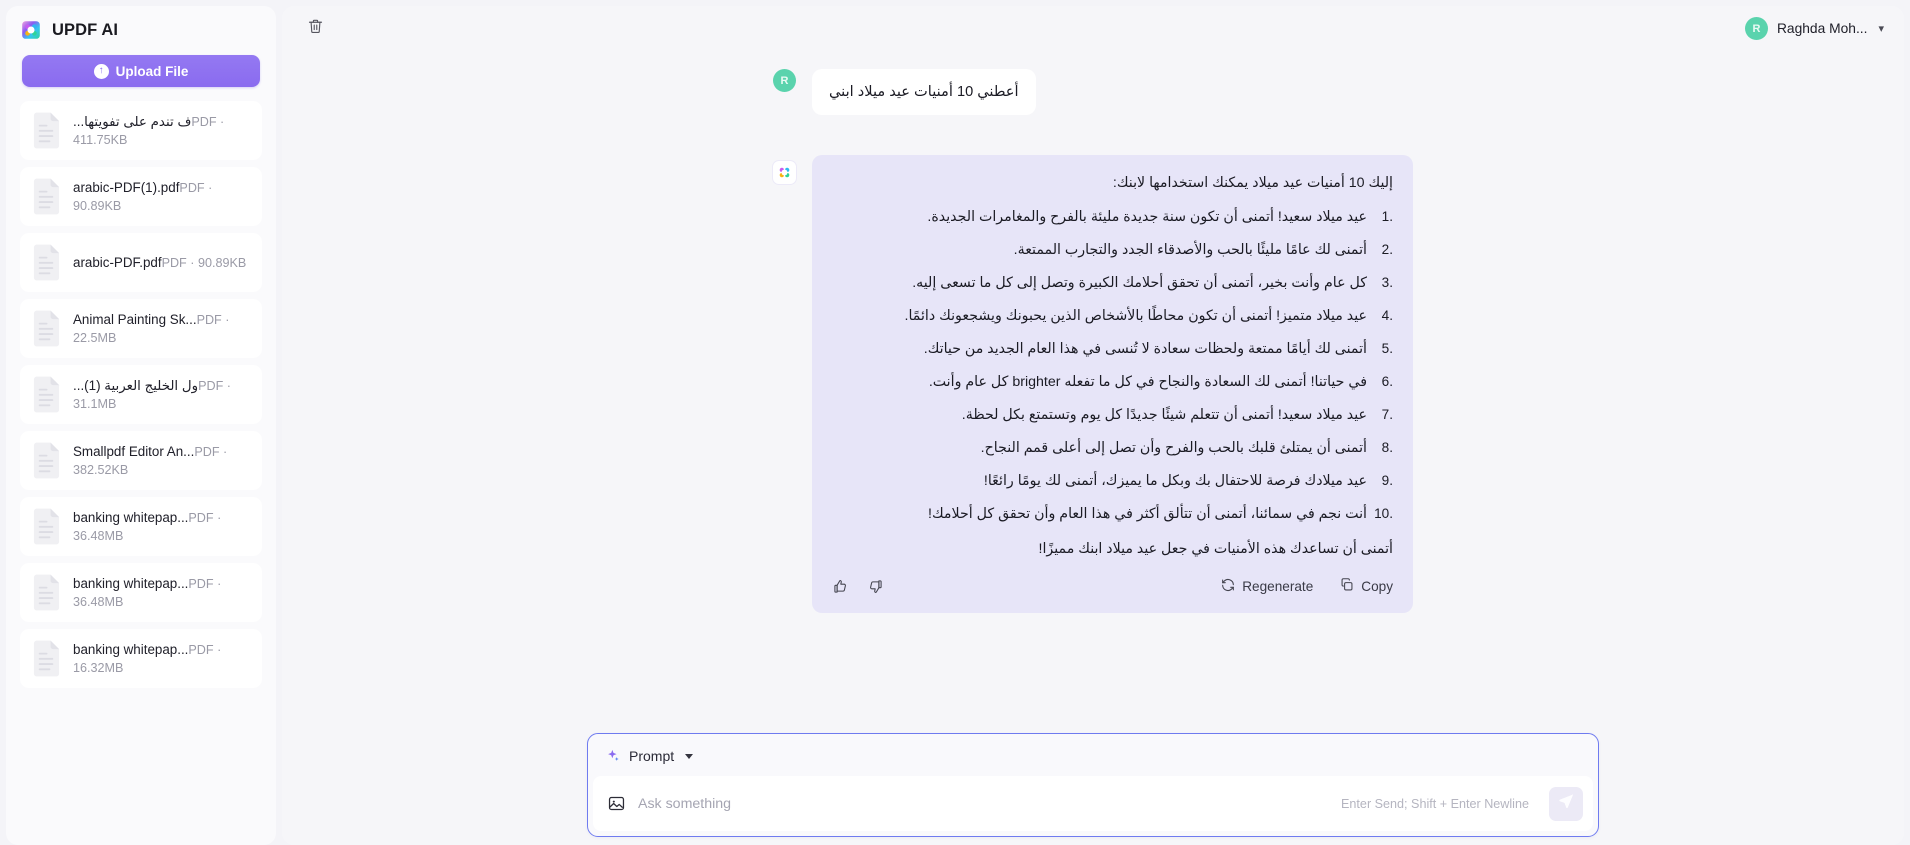  I want to click on regenerate-button: Regenerate, so click(1266, 586).